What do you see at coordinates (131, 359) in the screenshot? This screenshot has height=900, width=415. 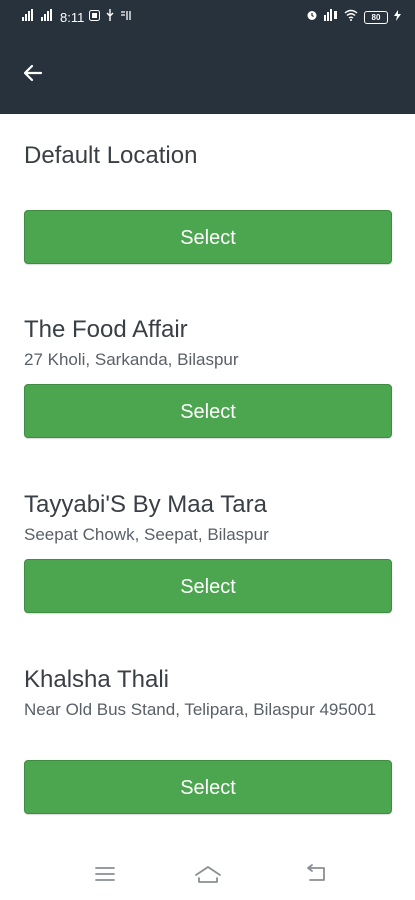 I see `location-address: 27 Kholi, Sarkanda, Bilaspur` at bounding box center [131, 359].